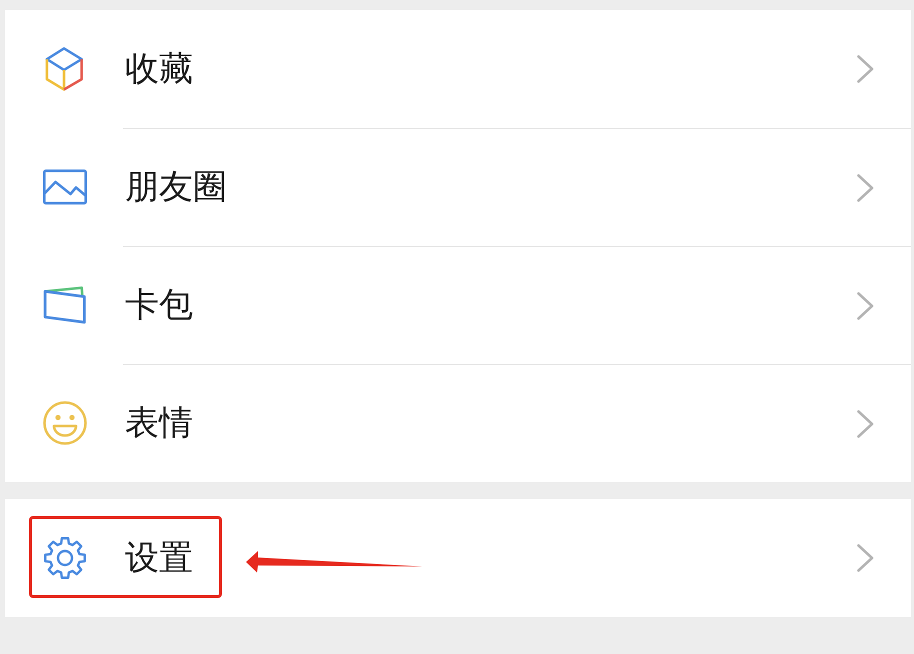 The height and width of the screenshot is (654, 914). Describe the element at coordinates (159, 558) in the screenshot. I see `menu-label: 设置` at that location.